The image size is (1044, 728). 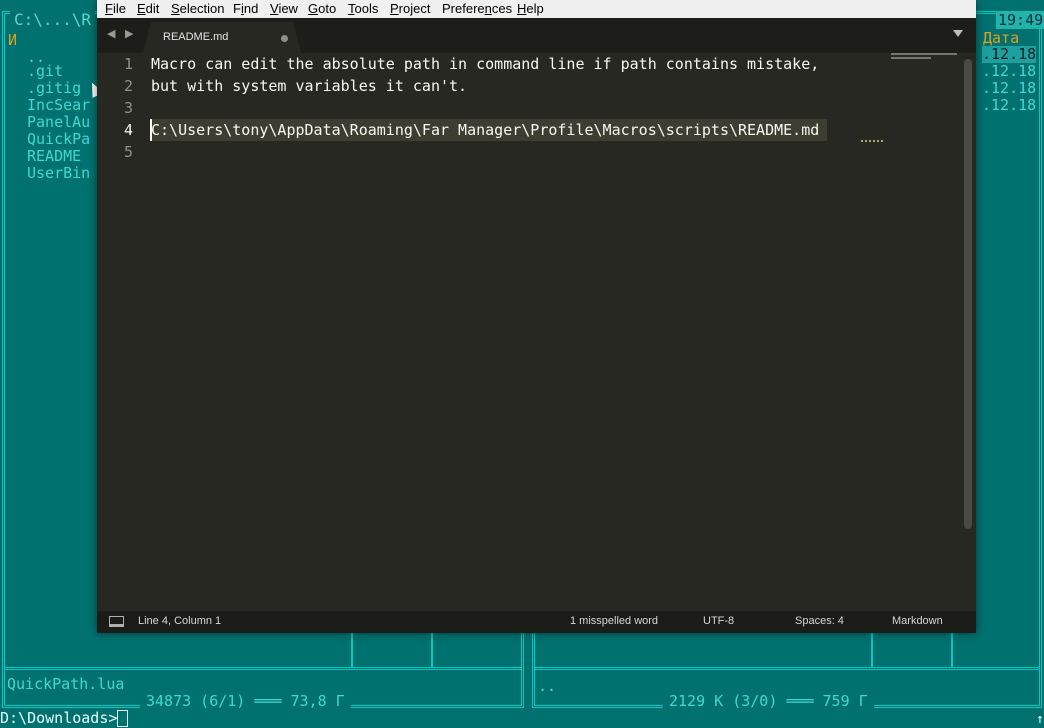 I want to click on file-item: PanelAu, so click(x=58, y=122).